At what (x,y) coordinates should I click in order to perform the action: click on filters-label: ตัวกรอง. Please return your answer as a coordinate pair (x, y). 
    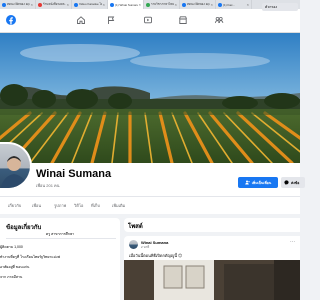
    Looking at the image, I should click on (271, 7).